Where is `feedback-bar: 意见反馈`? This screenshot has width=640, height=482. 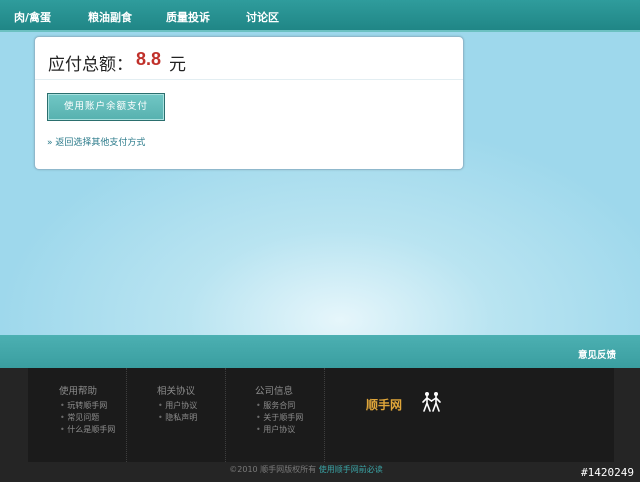
feedback-bar: 意见反馈 is located at coordinates (320, 351).